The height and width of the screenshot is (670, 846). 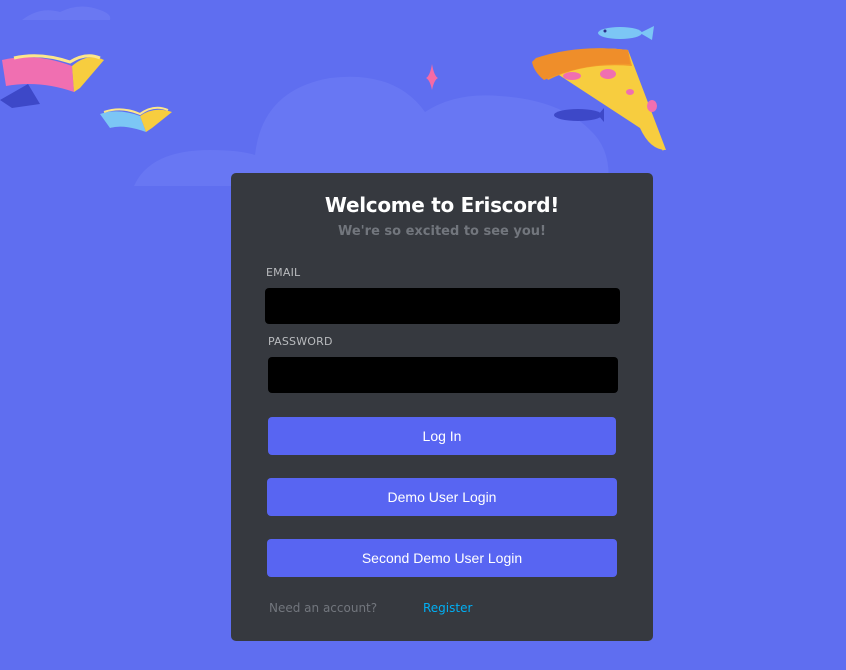 What do you see at coordinates (447, 608) in the screenshot?
I see `register-link: Register` at bounding box center [447, 608].